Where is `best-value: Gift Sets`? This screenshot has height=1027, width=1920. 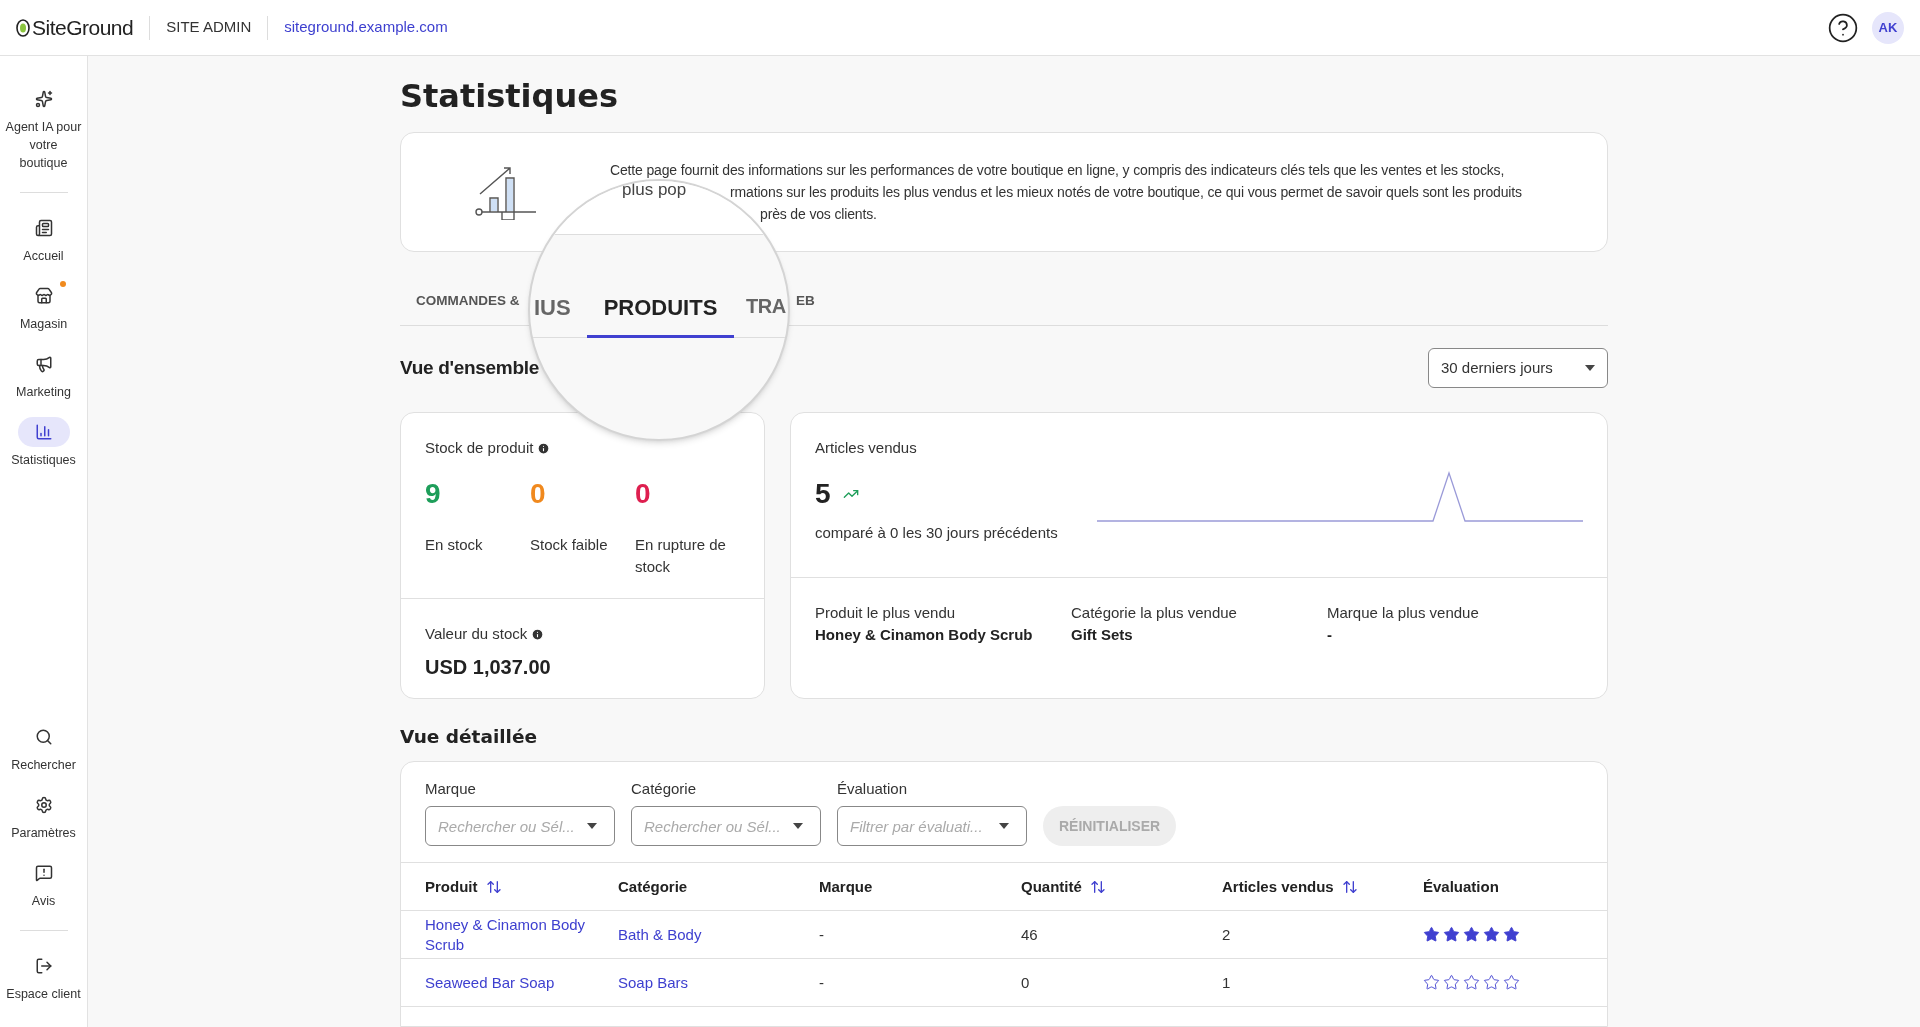
best-value: Gift Sets is located at coordinates (1102, 635).